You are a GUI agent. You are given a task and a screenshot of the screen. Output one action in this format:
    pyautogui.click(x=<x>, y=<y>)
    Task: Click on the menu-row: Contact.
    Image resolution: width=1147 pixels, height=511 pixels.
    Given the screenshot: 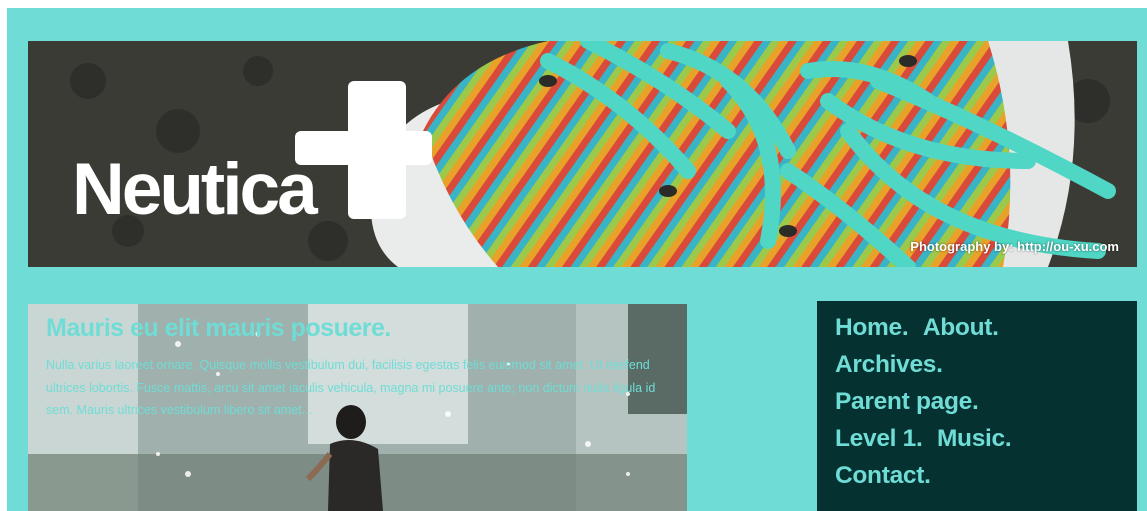 What is the action you would take?
    pyautogui.click(x=977, y=477)
    